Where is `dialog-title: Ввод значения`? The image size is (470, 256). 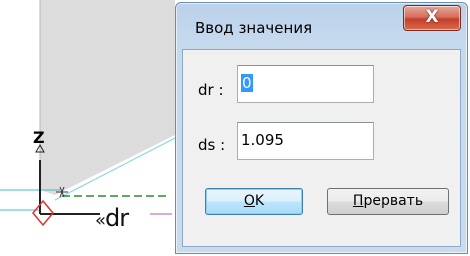 dialog-title: Ввод значения is located at coordinates (254, 28).